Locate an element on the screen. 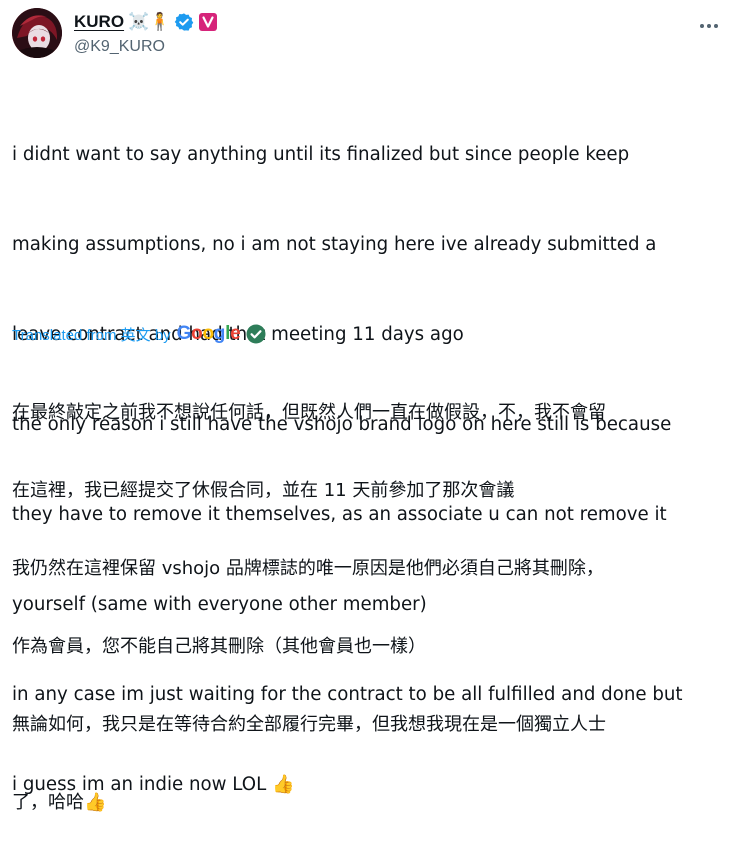 Image resolution: width=736 pixels, height=842 pixels. translated-line: 在最終敲定之前我不想說任何話，但既然人們一直在做假設，不，我不會留 is located at coordinates (309, 412).